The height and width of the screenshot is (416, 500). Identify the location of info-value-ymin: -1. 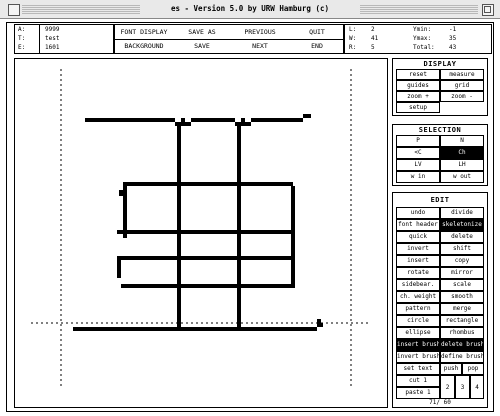
(453, 29).